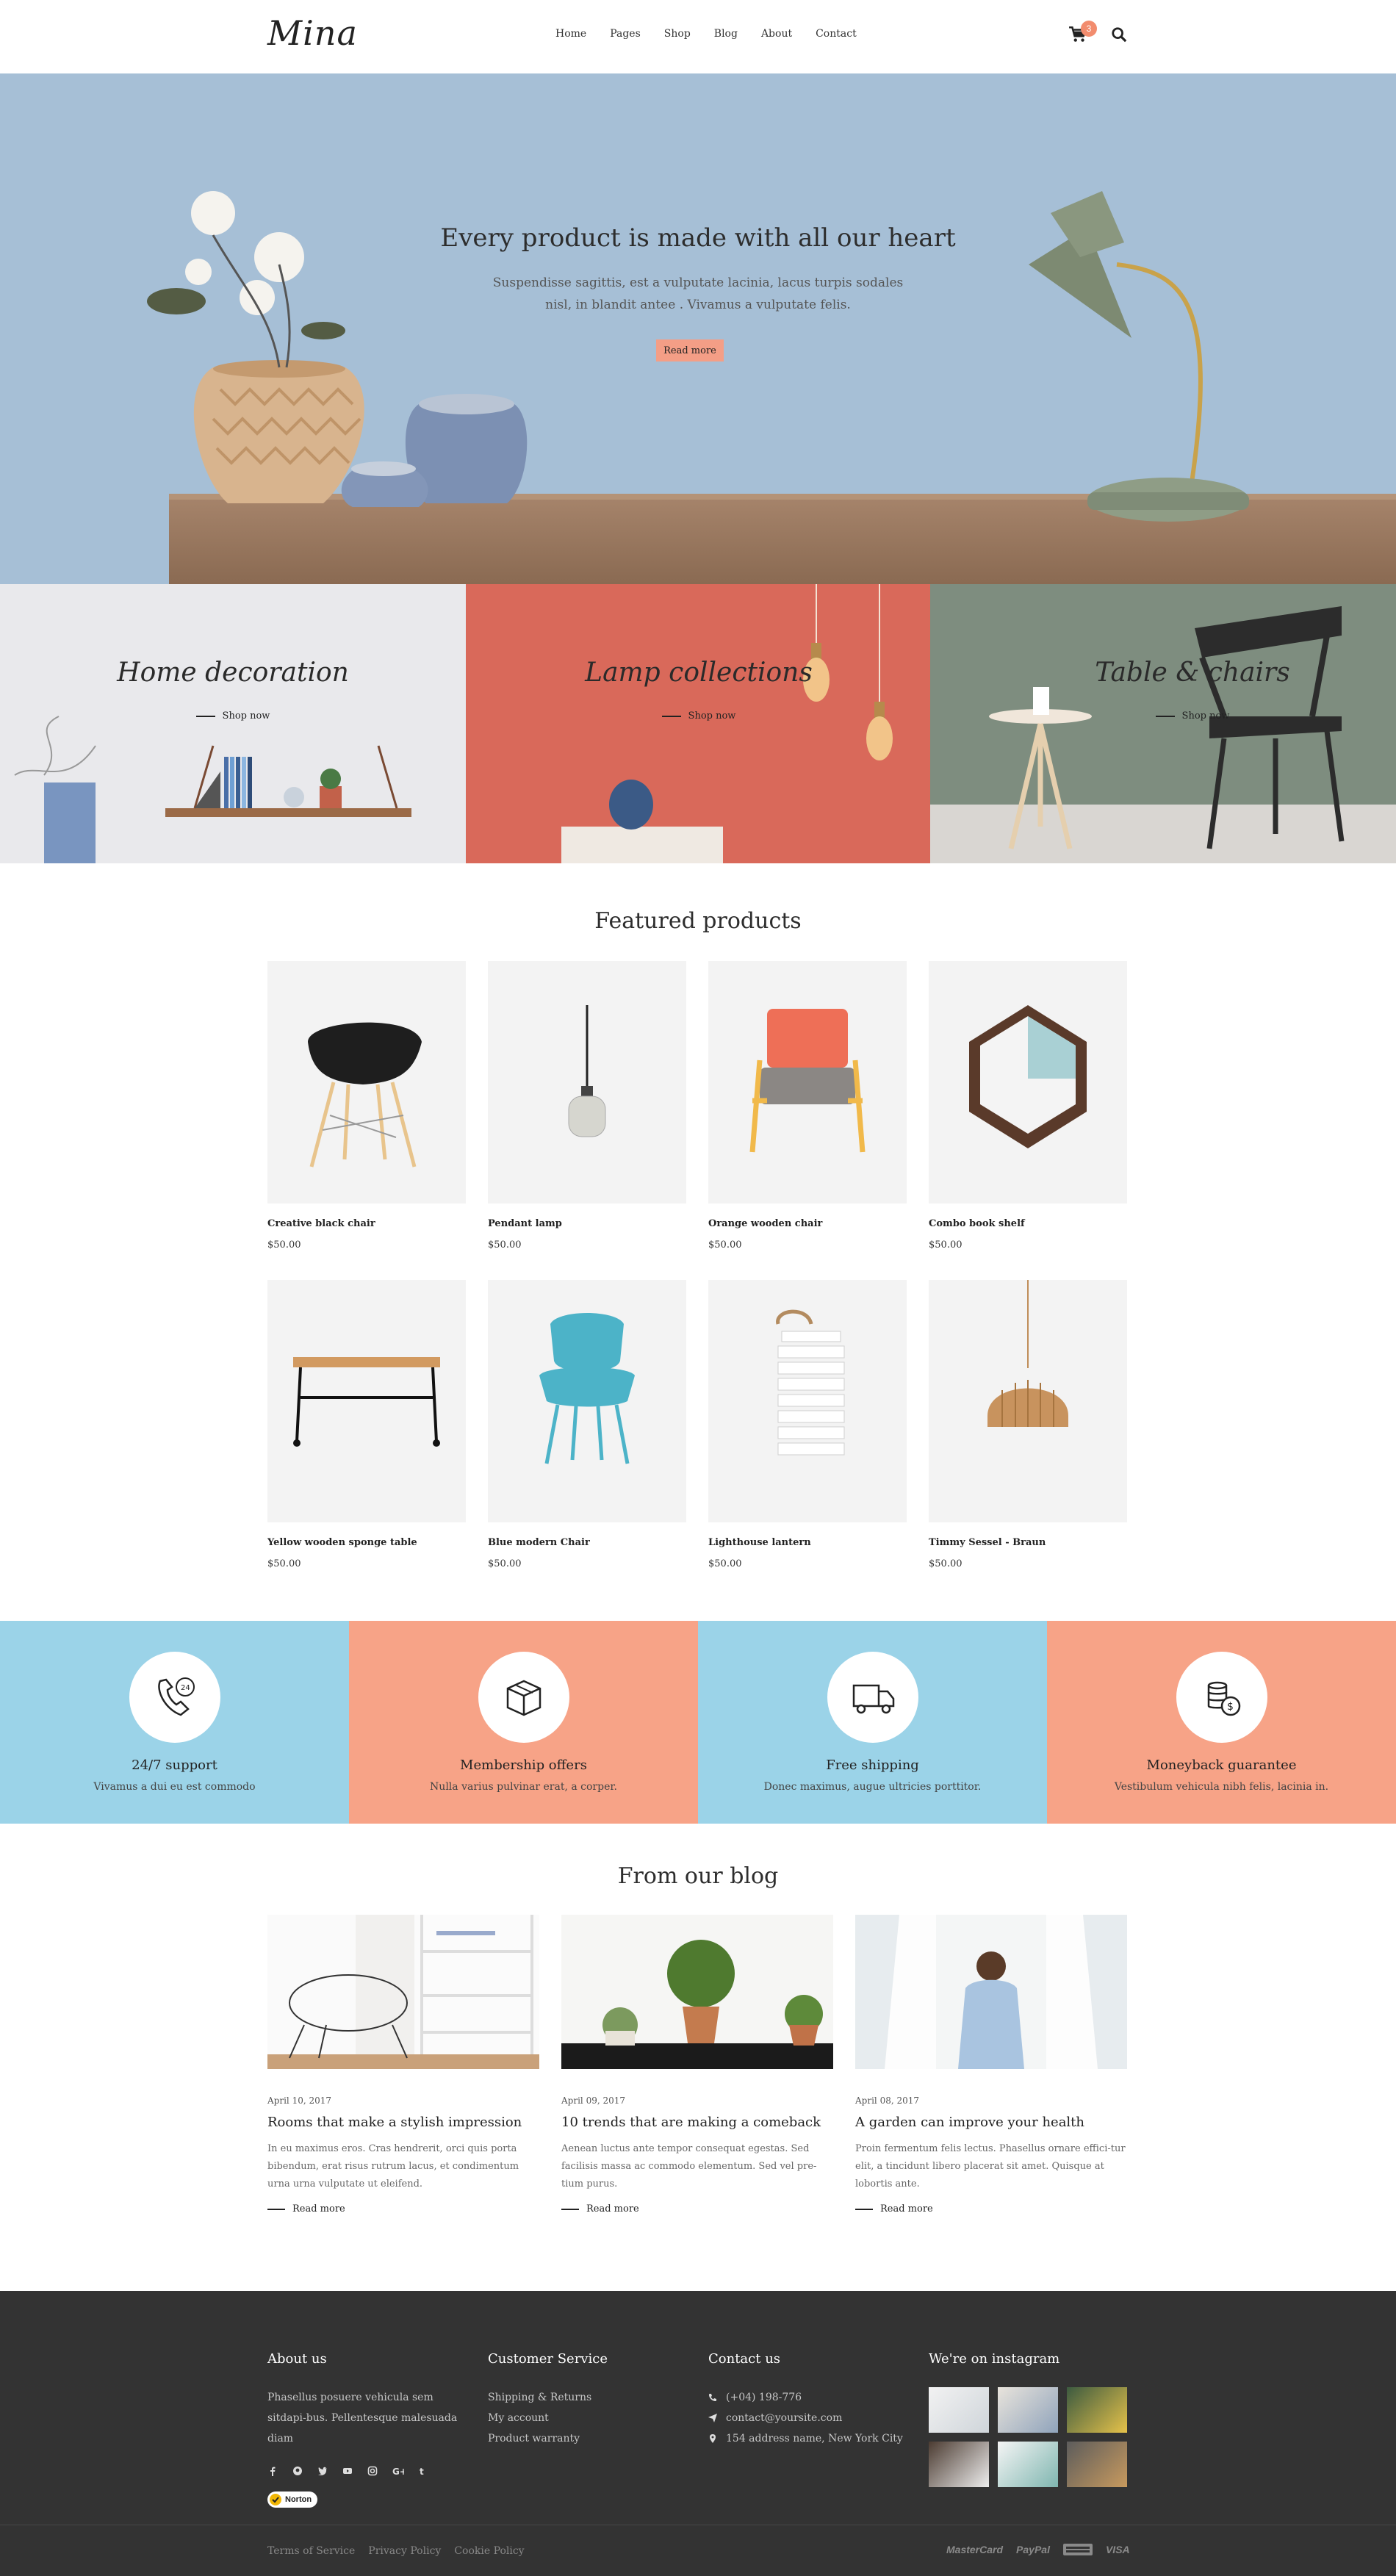 The width and height of the screenshot is (1396, 2576). Describe the element at coordinates (593, 2100) in the screenshot. I see `blog-post-date: April 09, 2017` at that location.